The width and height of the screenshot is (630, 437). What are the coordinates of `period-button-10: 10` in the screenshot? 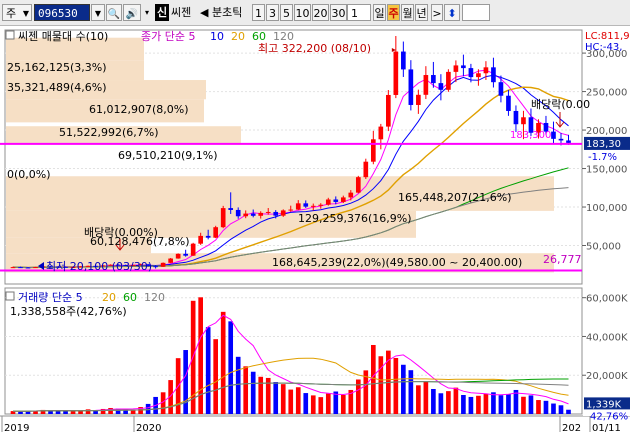 It's located at (302, 12).